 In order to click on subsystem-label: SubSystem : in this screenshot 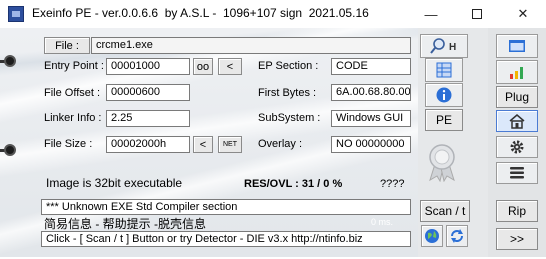, I will do `click(289, 118)`.